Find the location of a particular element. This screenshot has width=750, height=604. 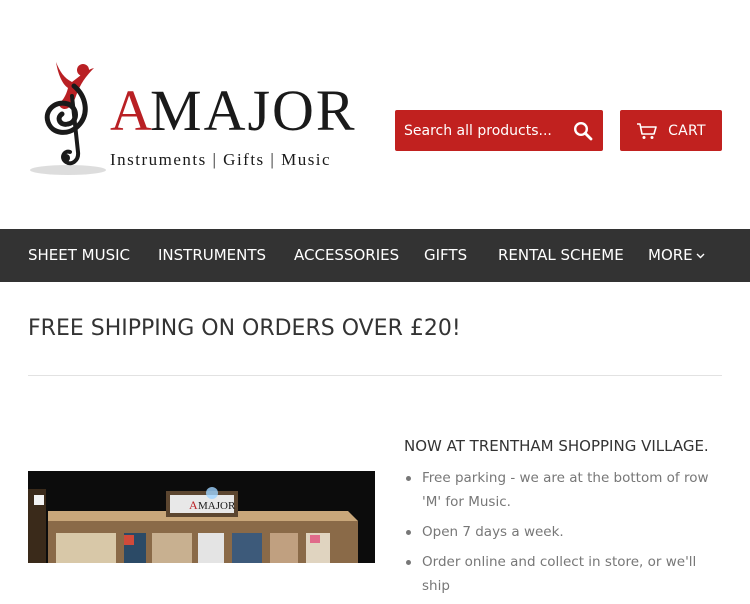

treble-clef-logo-icon is located at coordinates (68, 118).